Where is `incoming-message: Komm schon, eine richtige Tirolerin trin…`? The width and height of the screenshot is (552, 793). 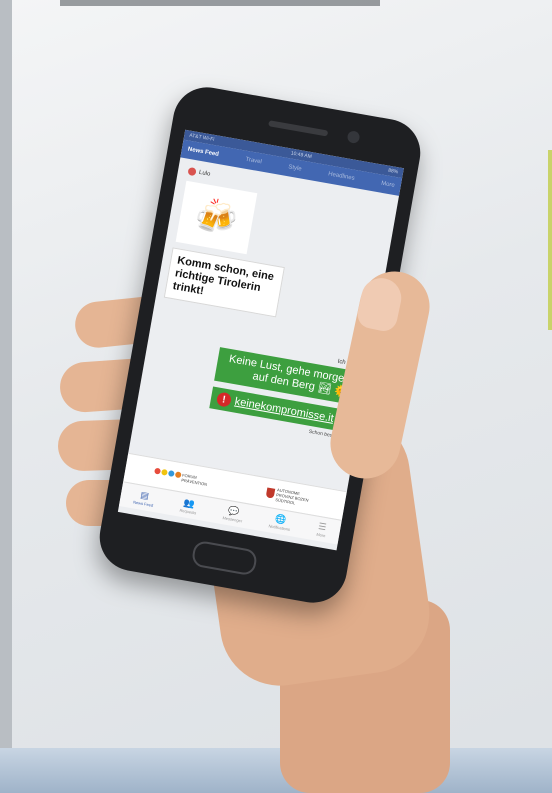 incoming-message: Komm schon, eine richtige Tirolerin trin… is located at coordinates (224, 282).